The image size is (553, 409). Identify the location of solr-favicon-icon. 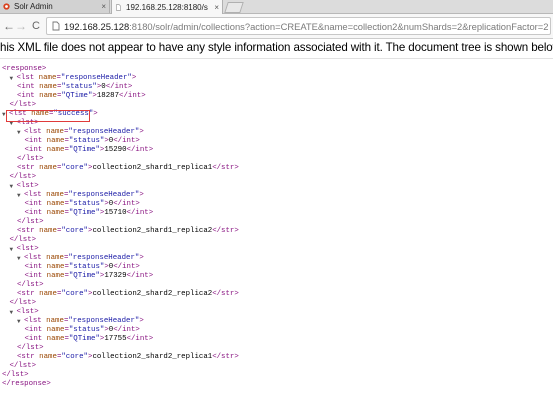
(6, 6).